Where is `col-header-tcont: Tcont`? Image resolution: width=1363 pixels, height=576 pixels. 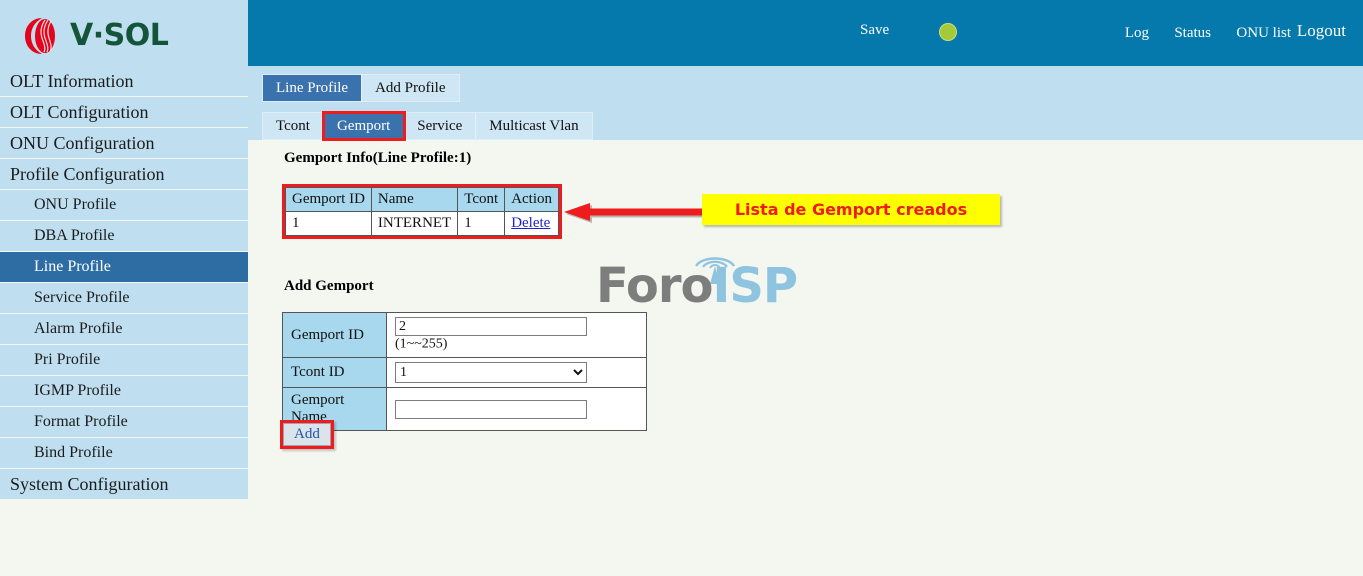
col-header-tcont: Tcont is located at coordinates (481, 199).